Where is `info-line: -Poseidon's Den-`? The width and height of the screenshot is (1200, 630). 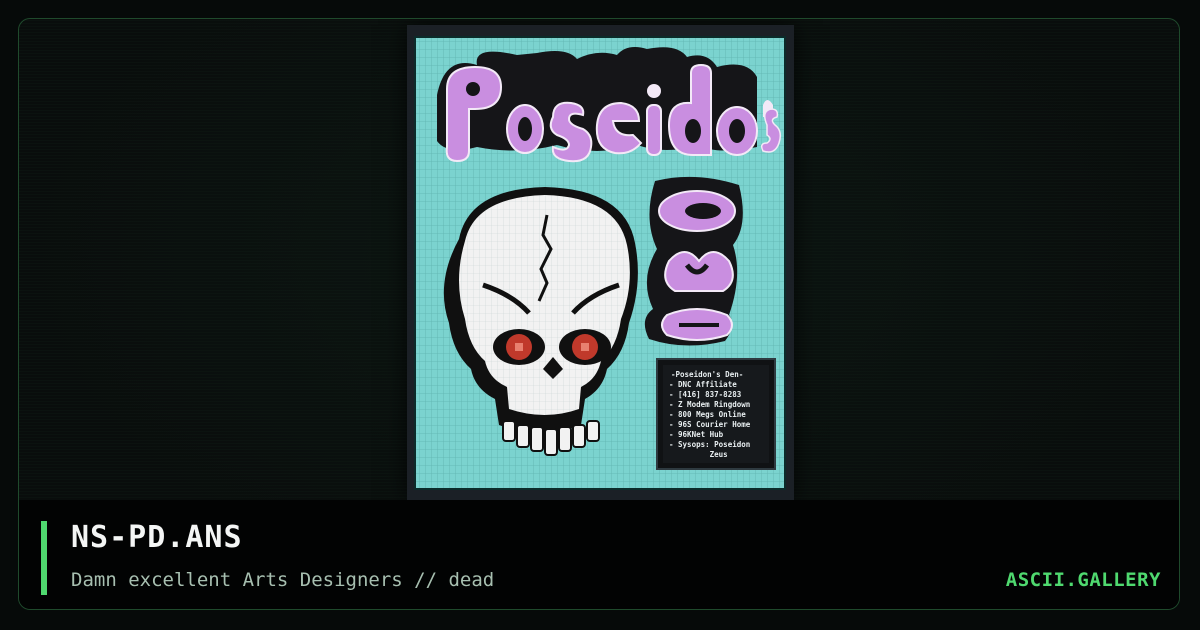
info-line: -Poseidon's Den- is located at coordinates (707, 374).